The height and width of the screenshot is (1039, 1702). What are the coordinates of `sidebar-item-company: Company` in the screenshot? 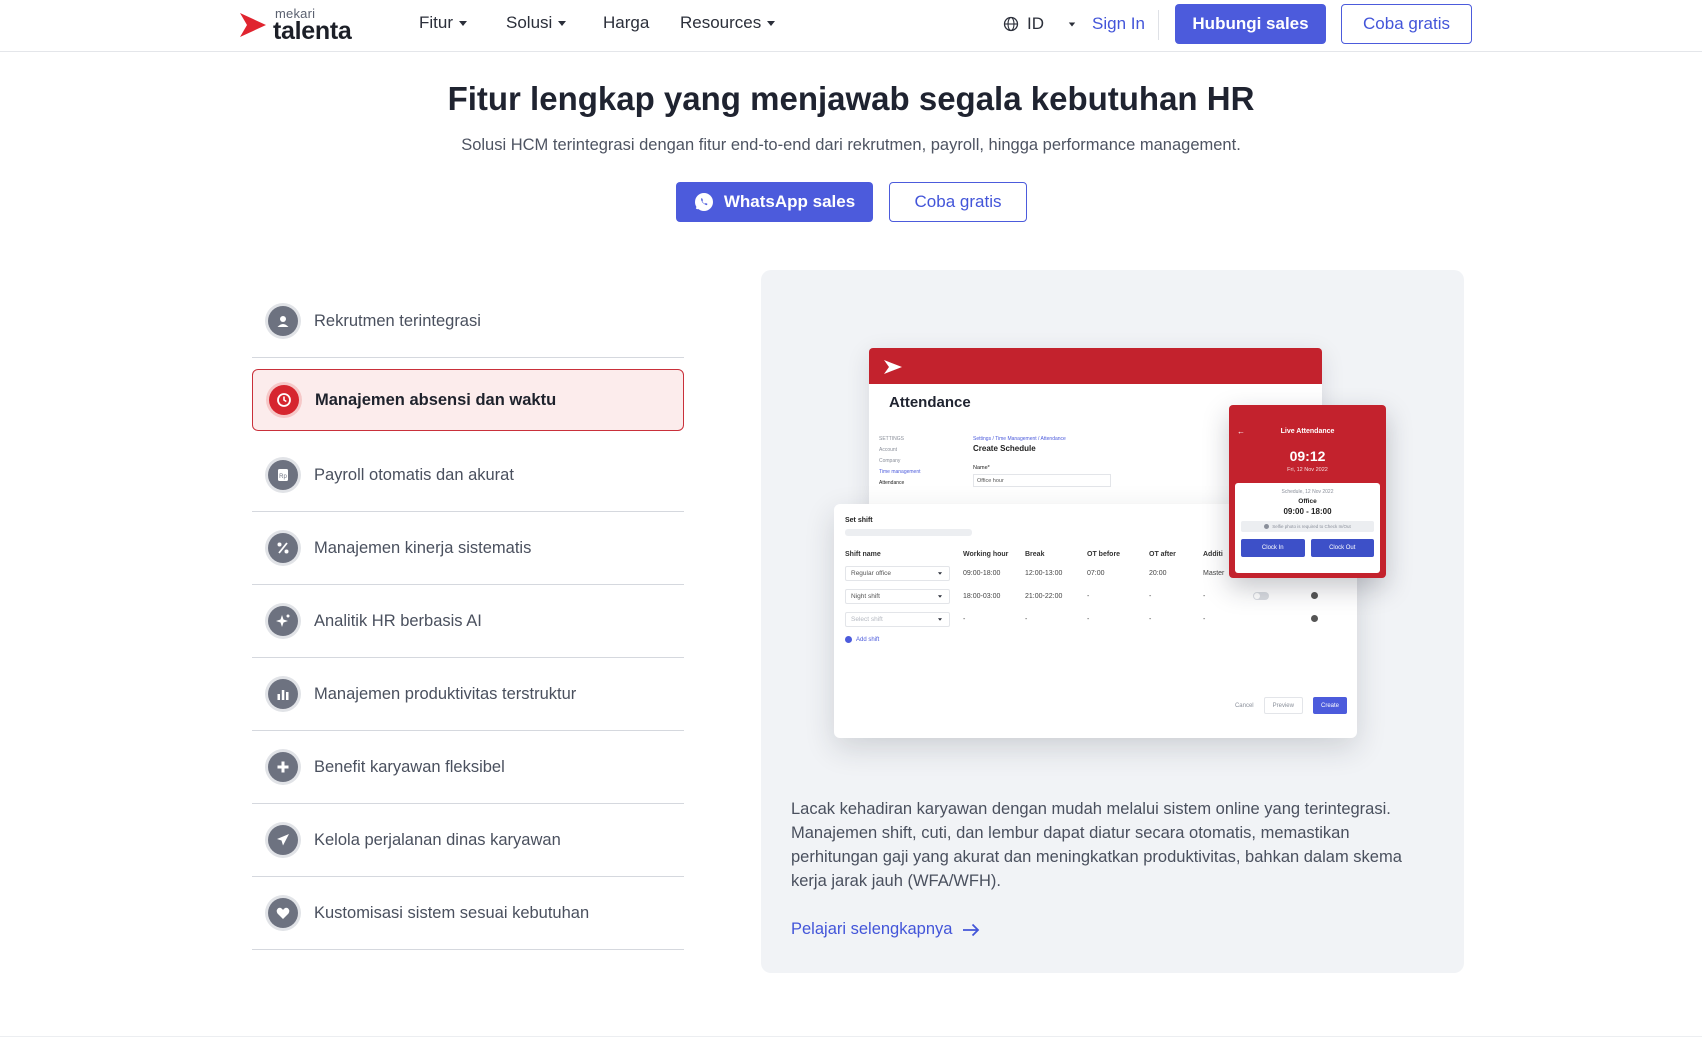 It's located at (919, 461).